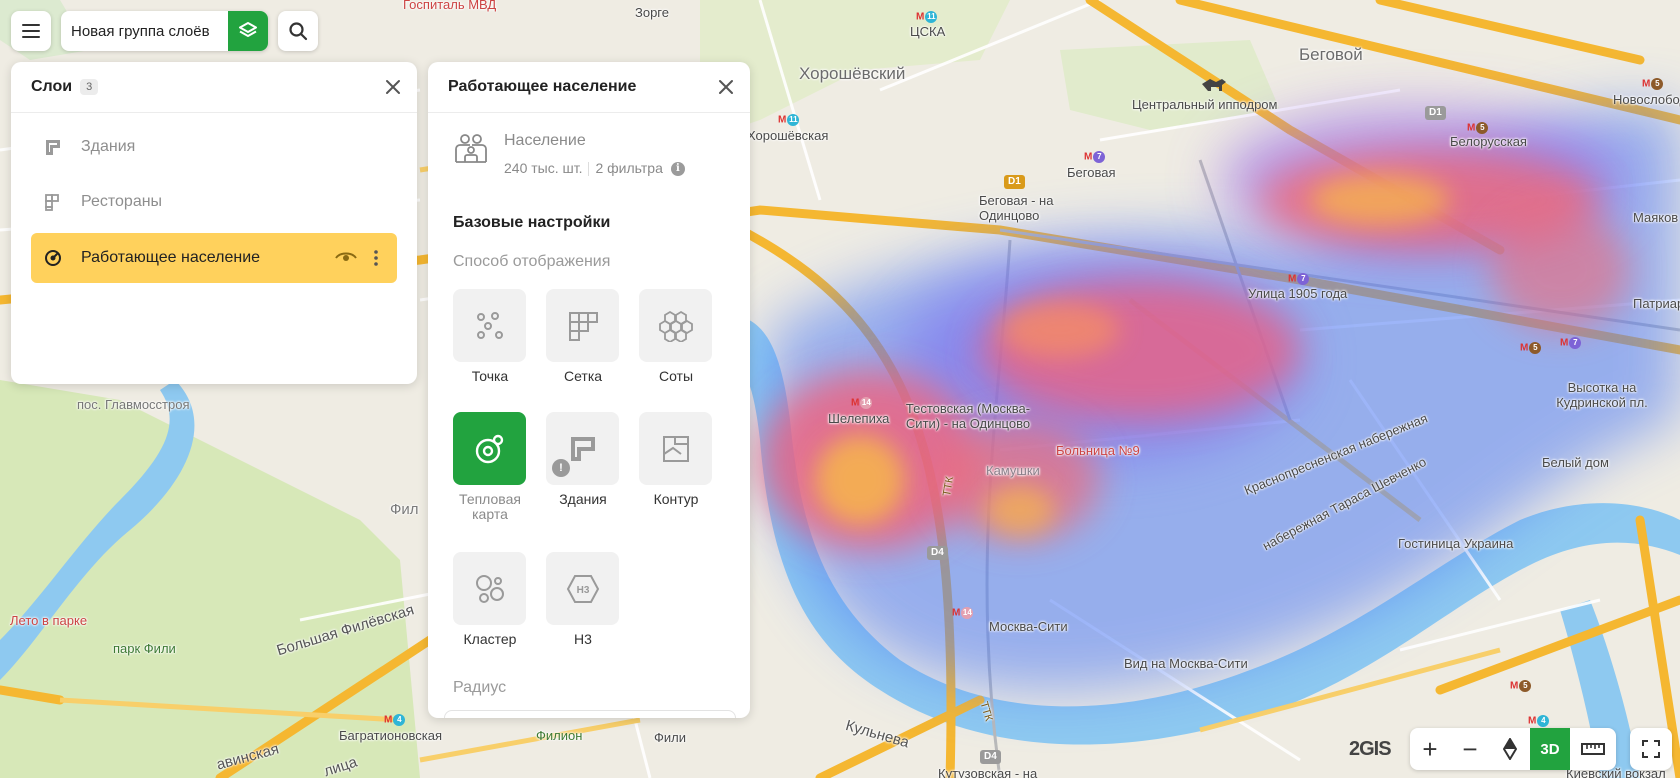 Image resolution: width=1680 pixels, height=778 pixels. I want to click on map-label-fili-district: Фил, so click(404, 509).